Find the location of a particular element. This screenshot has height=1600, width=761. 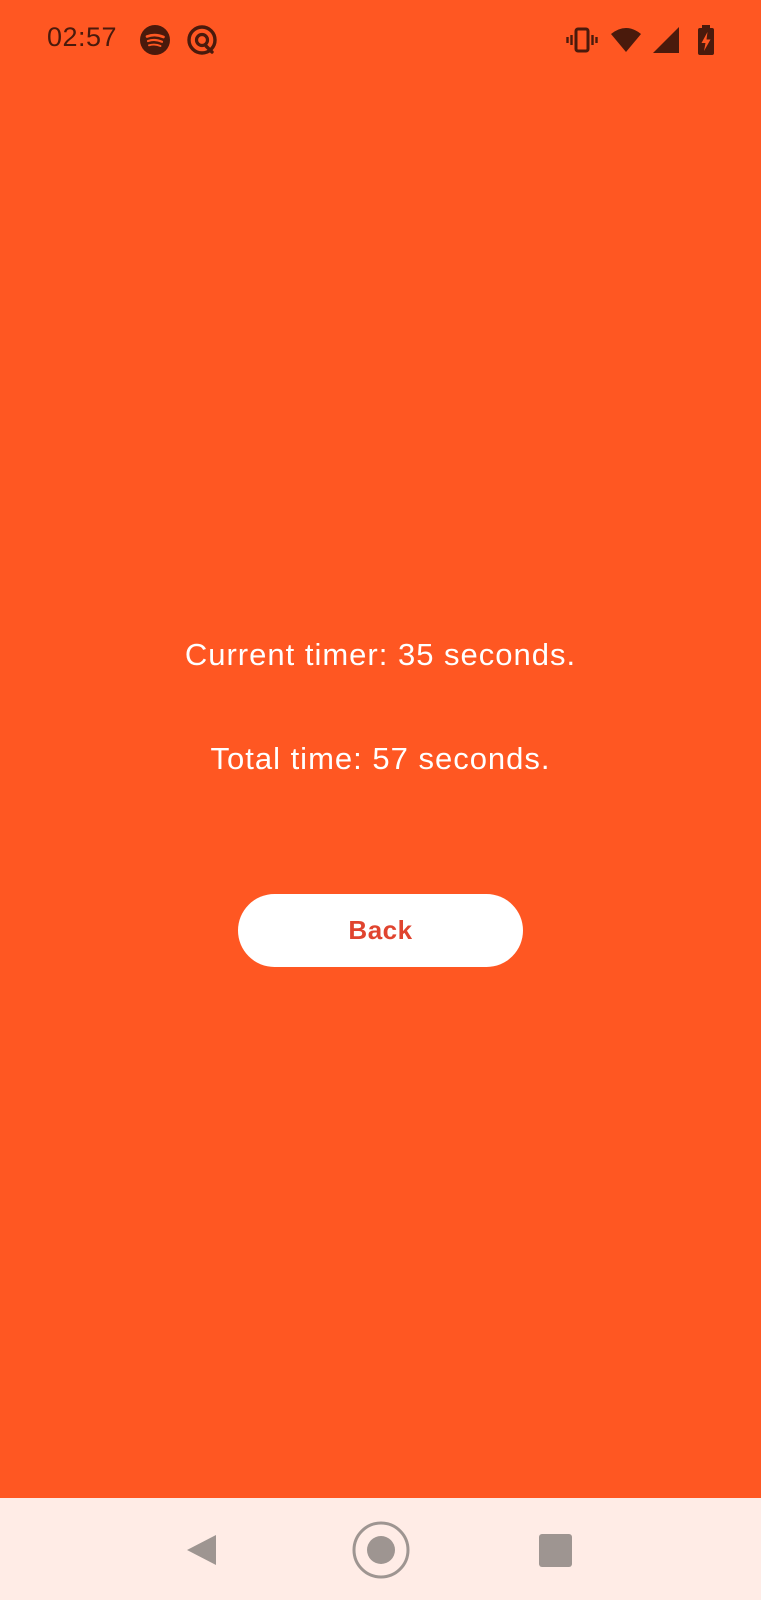

at-sign-icon is located at coordinates (202, 40).